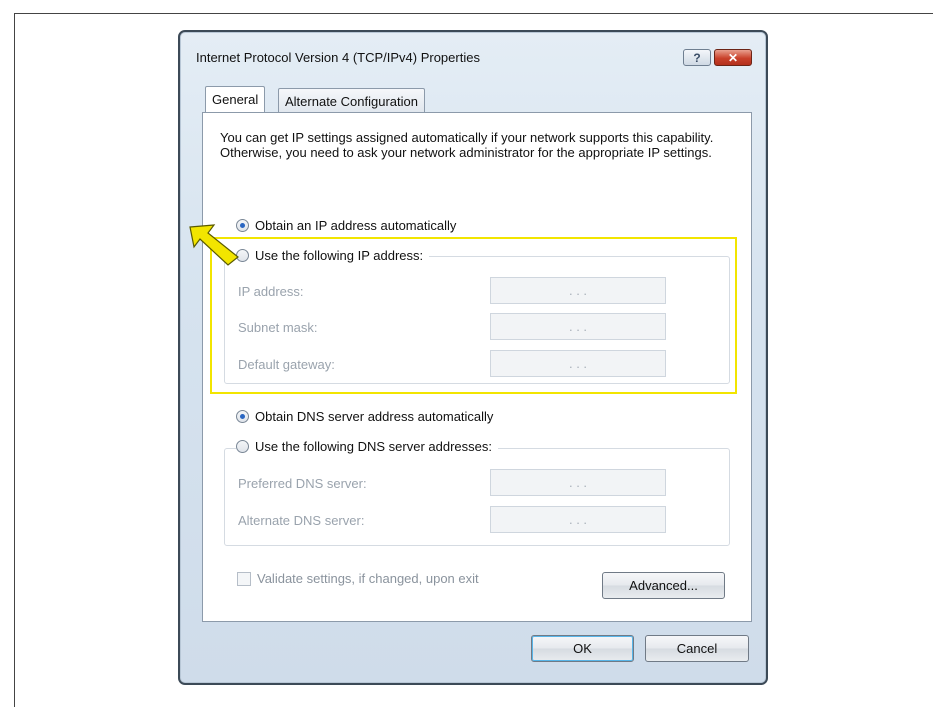 This screenshot has height=707, width=933. I want to click on help-button: ?, so click(697, 57).